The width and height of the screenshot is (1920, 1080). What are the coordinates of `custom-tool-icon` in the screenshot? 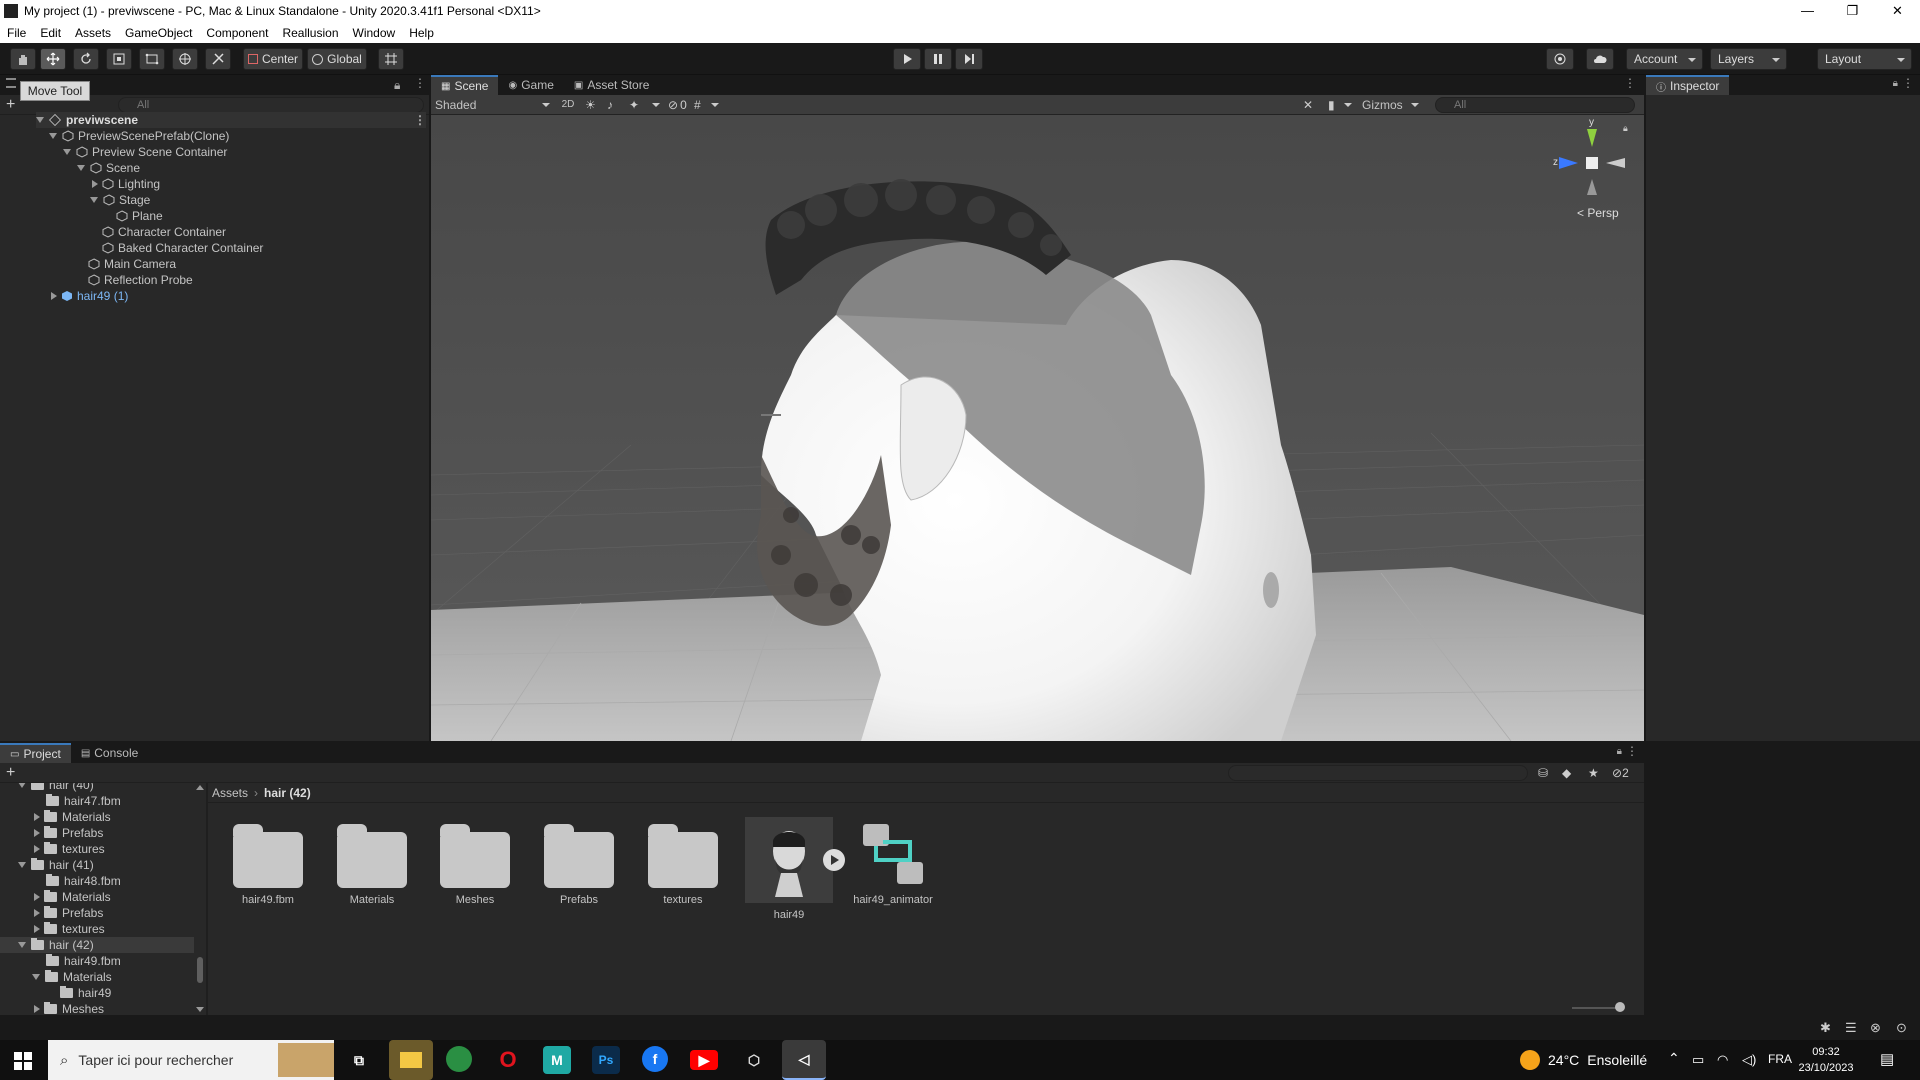 It's located at (218, 59).